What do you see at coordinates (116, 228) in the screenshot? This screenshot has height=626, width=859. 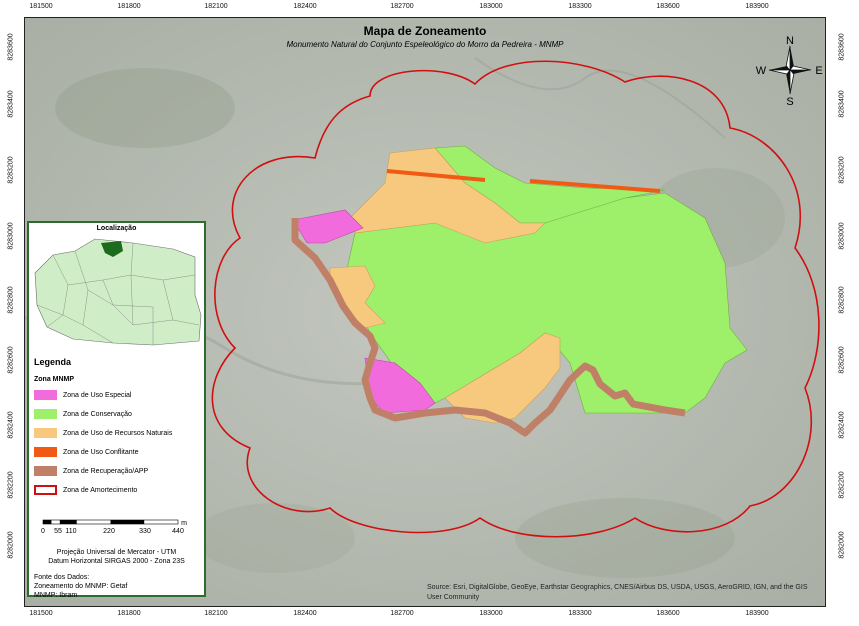 I see `location-map-title: Localização` at bounding box center [116, 228].